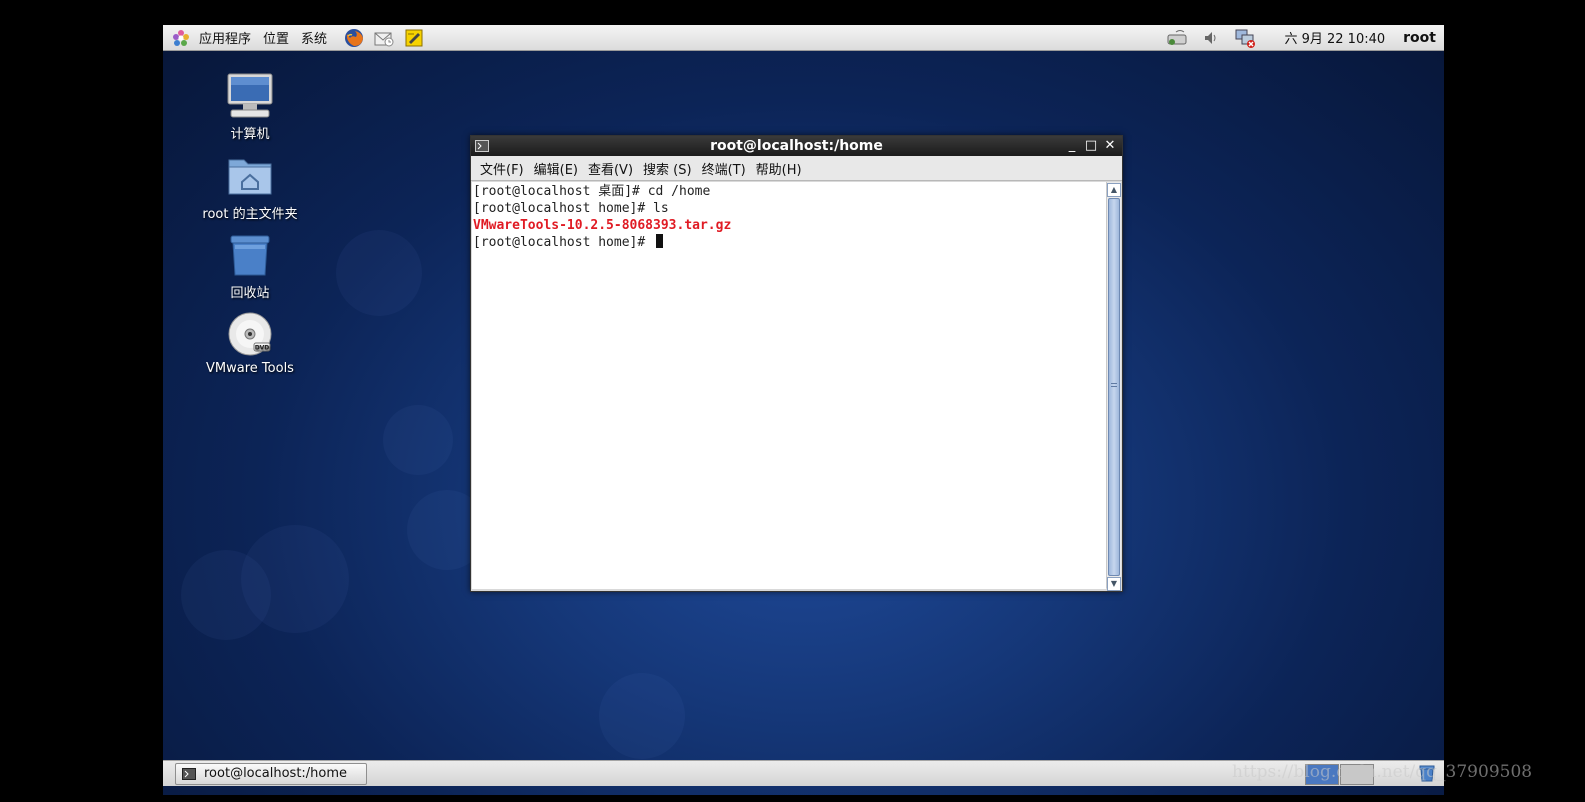 Image resolution: width=1585 pixels, height=802 pixels. I want to click on menu-applications: 应用程序, so click(225, 37).